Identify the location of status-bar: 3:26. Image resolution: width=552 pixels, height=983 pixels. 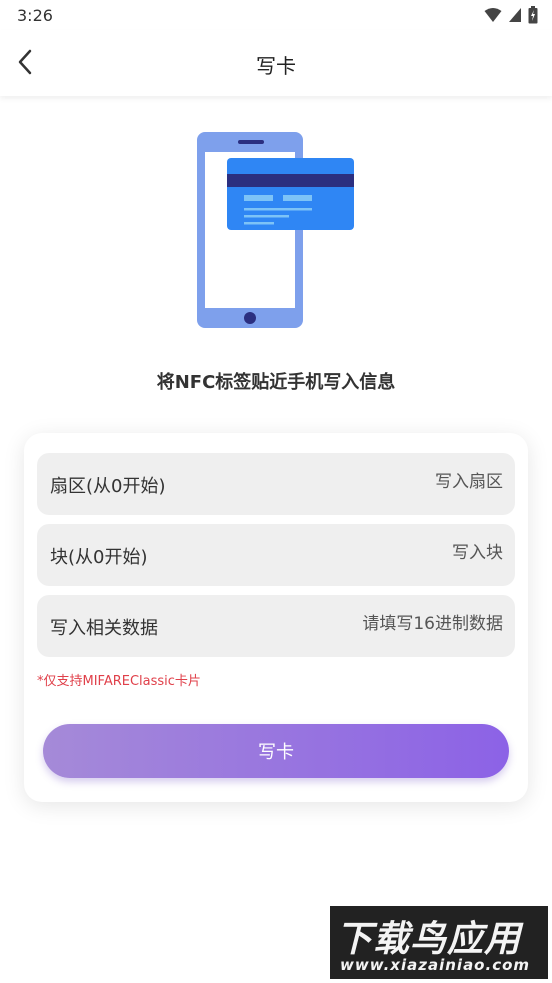
(276, 15).